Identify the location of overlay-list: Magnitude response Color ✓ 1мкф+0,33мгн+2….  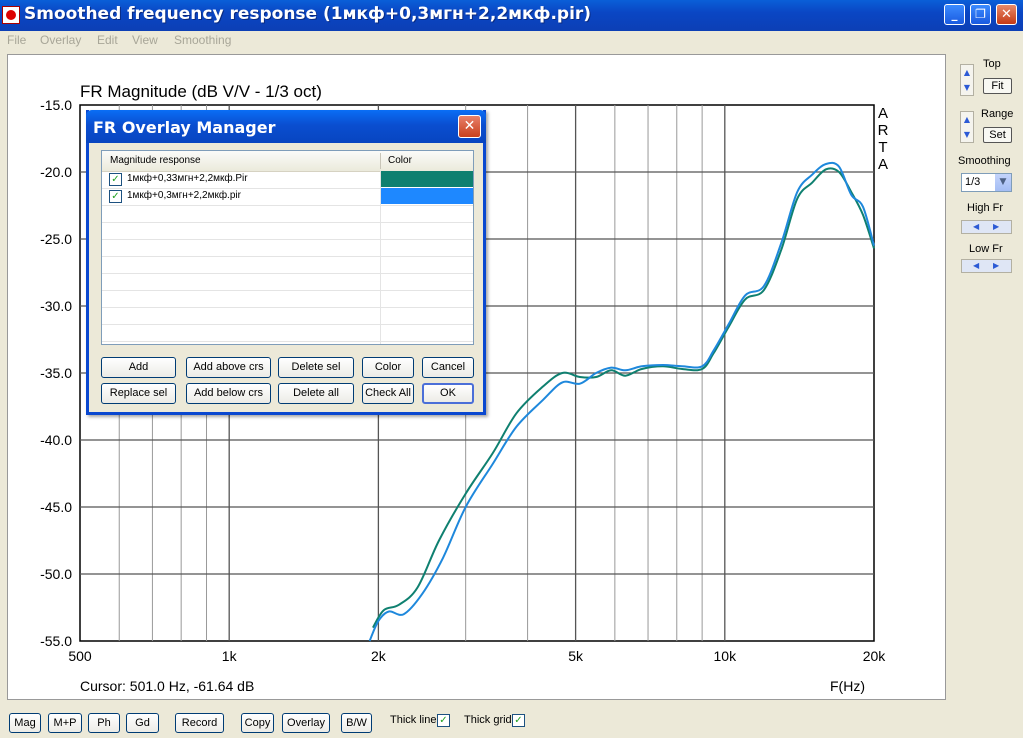
(287, 247).